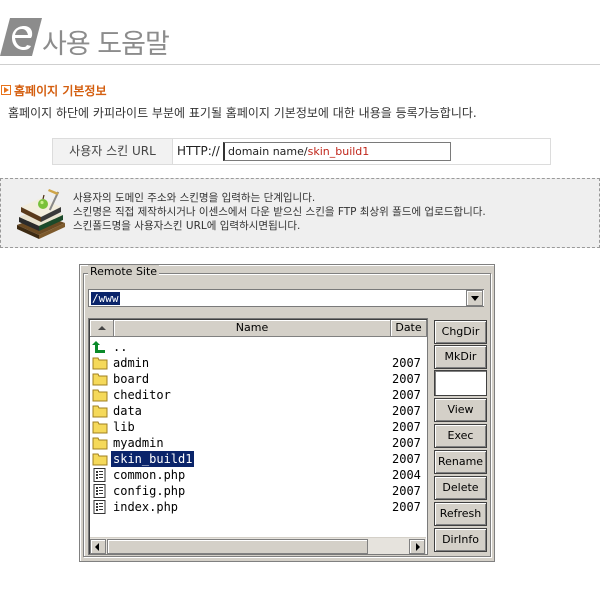  What do you see at coordinates (131, 363) in the screenshot?
I see `file-name: admin` at bounding box center [131, 363].